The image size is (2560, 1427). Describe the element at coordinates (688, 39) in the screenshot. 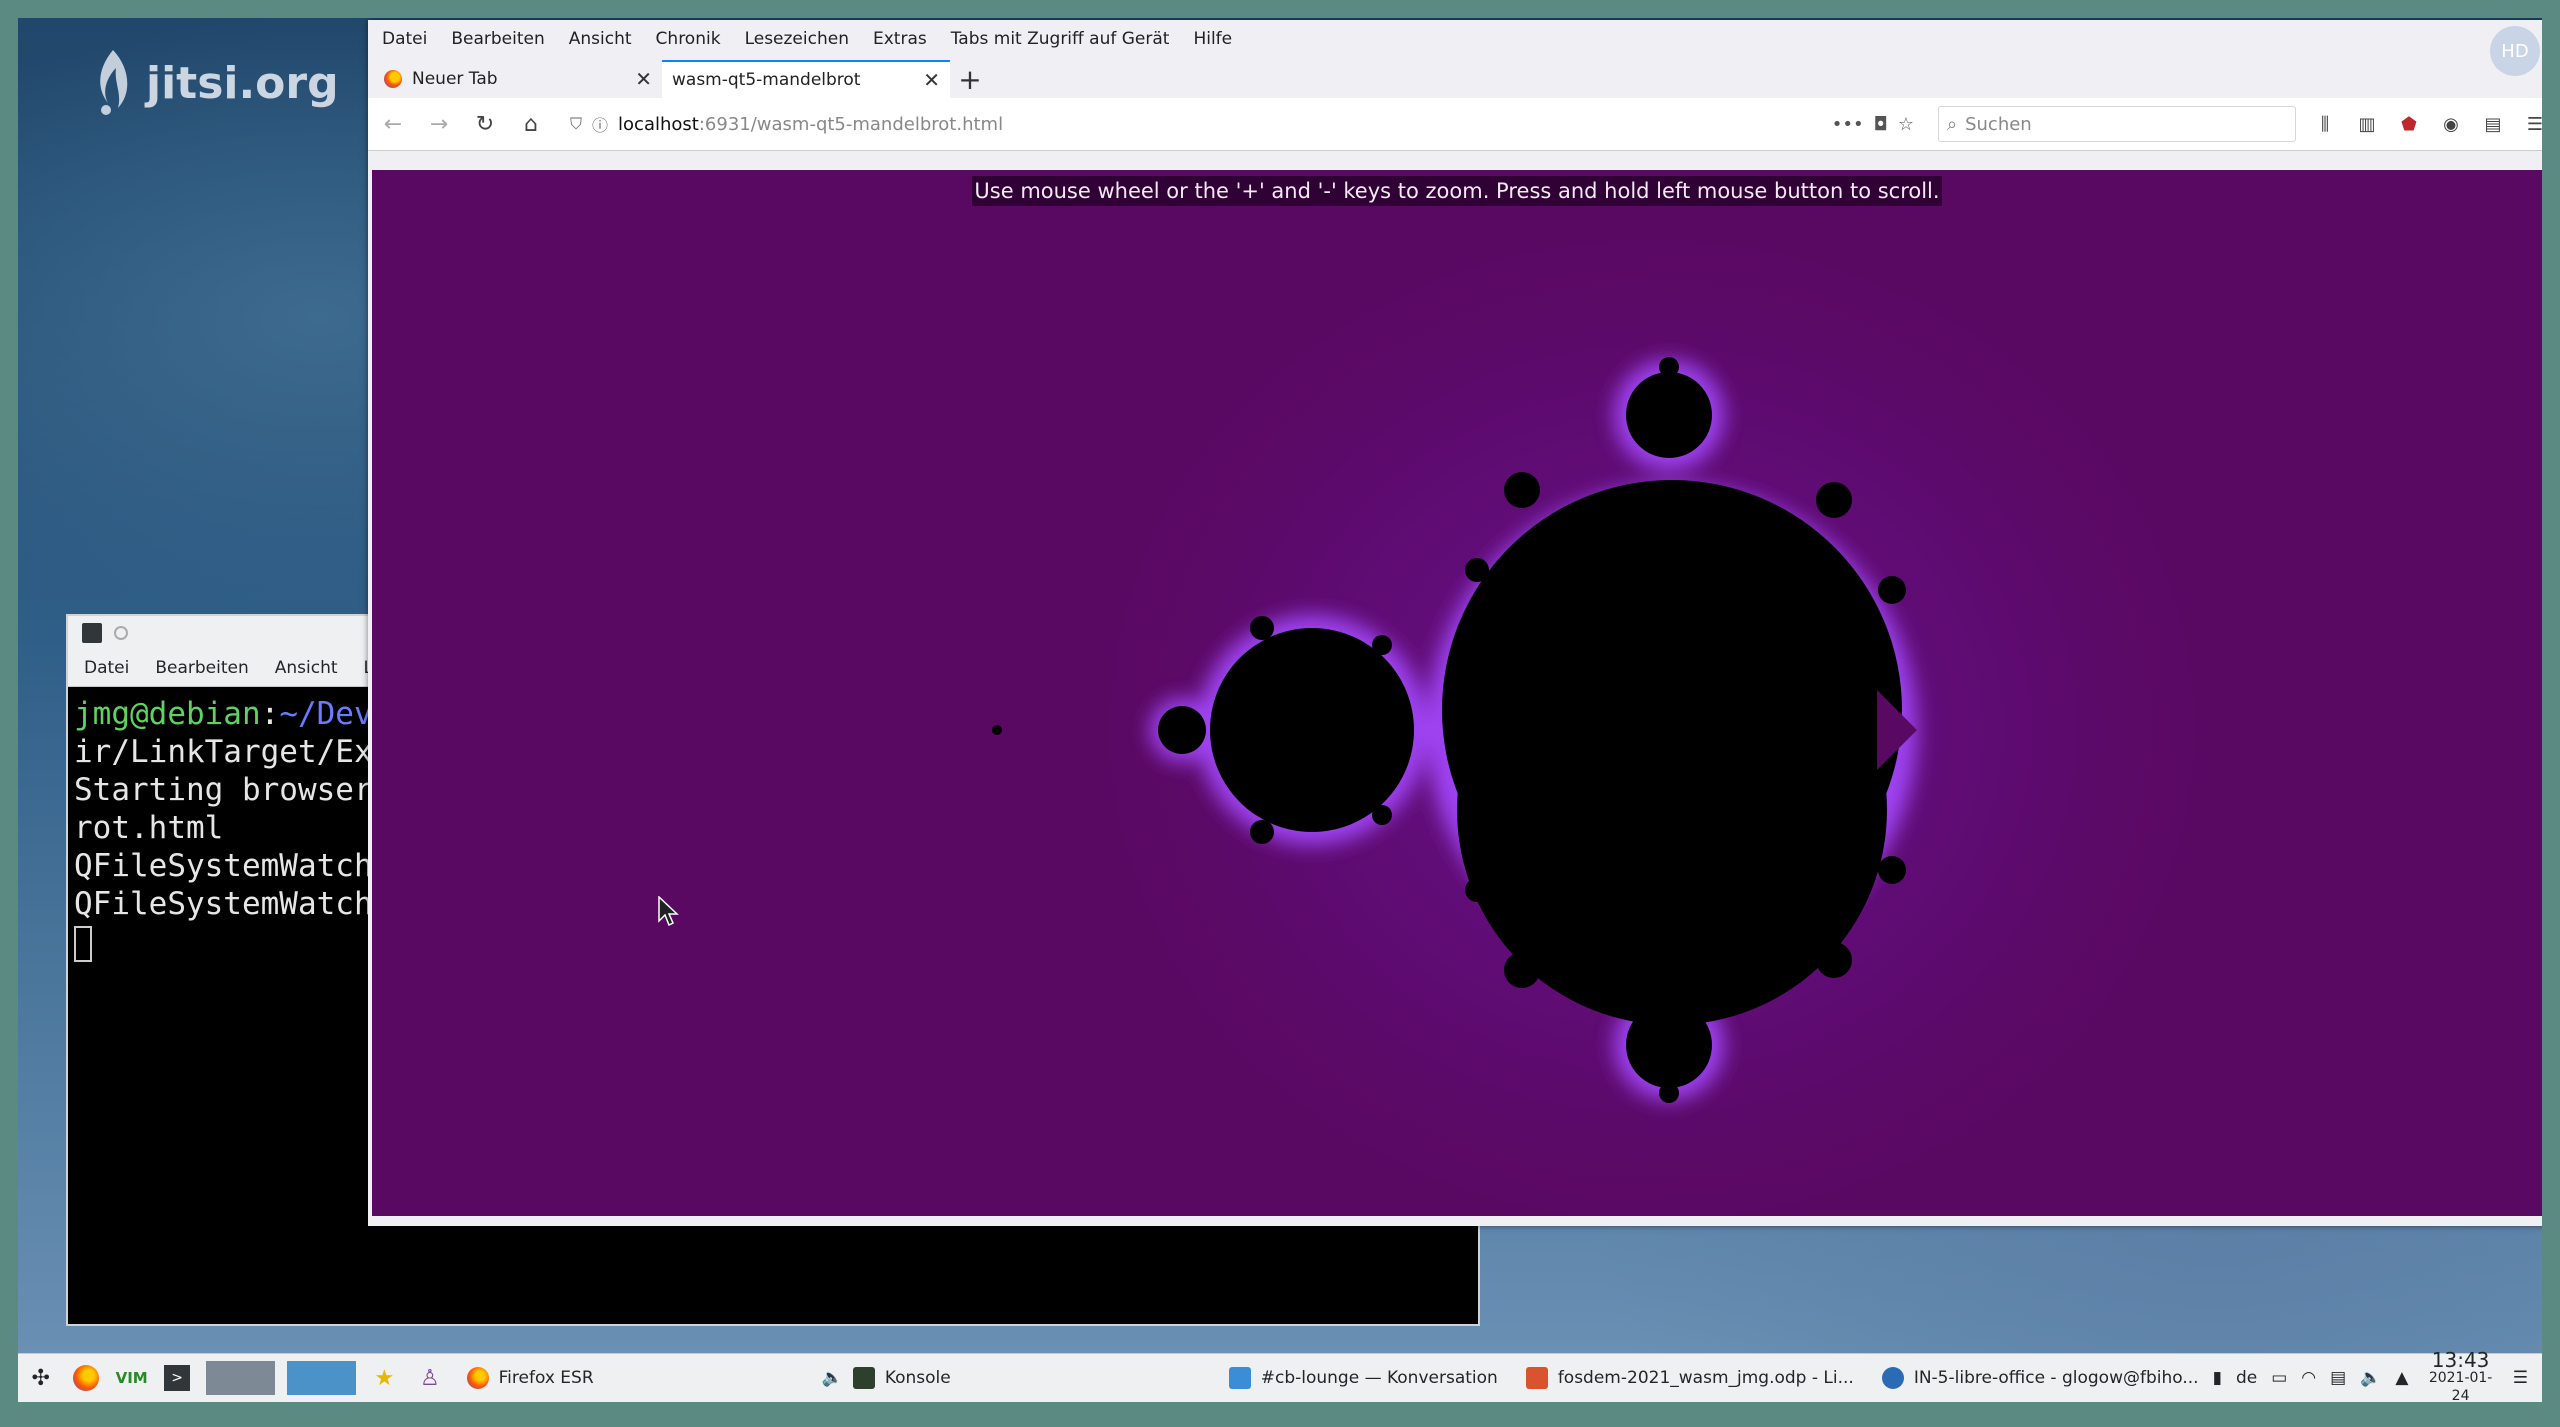

I see `menu-chronik: Chronik` at that location.